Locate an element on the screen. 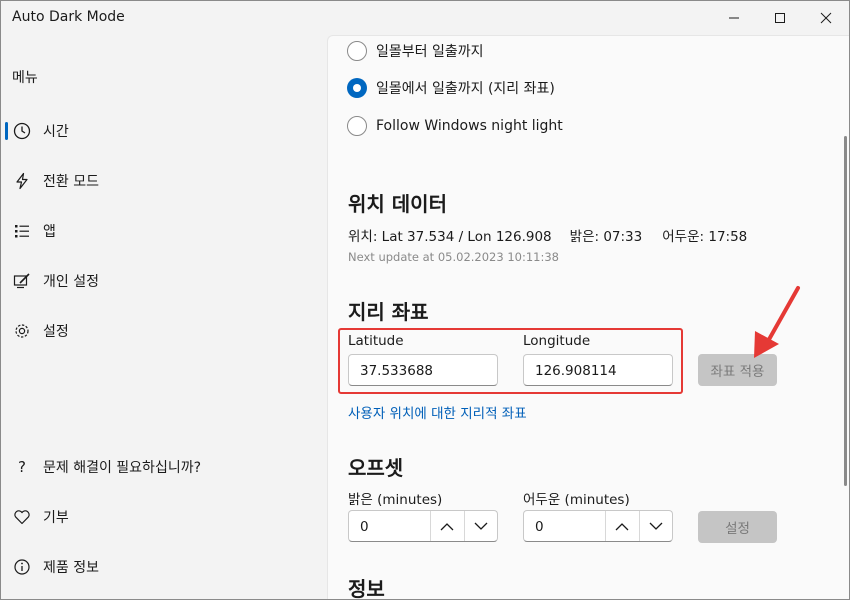 The image size is (850, 600). sidebar-item-time: 시간 is located at coordinates (161, 131).